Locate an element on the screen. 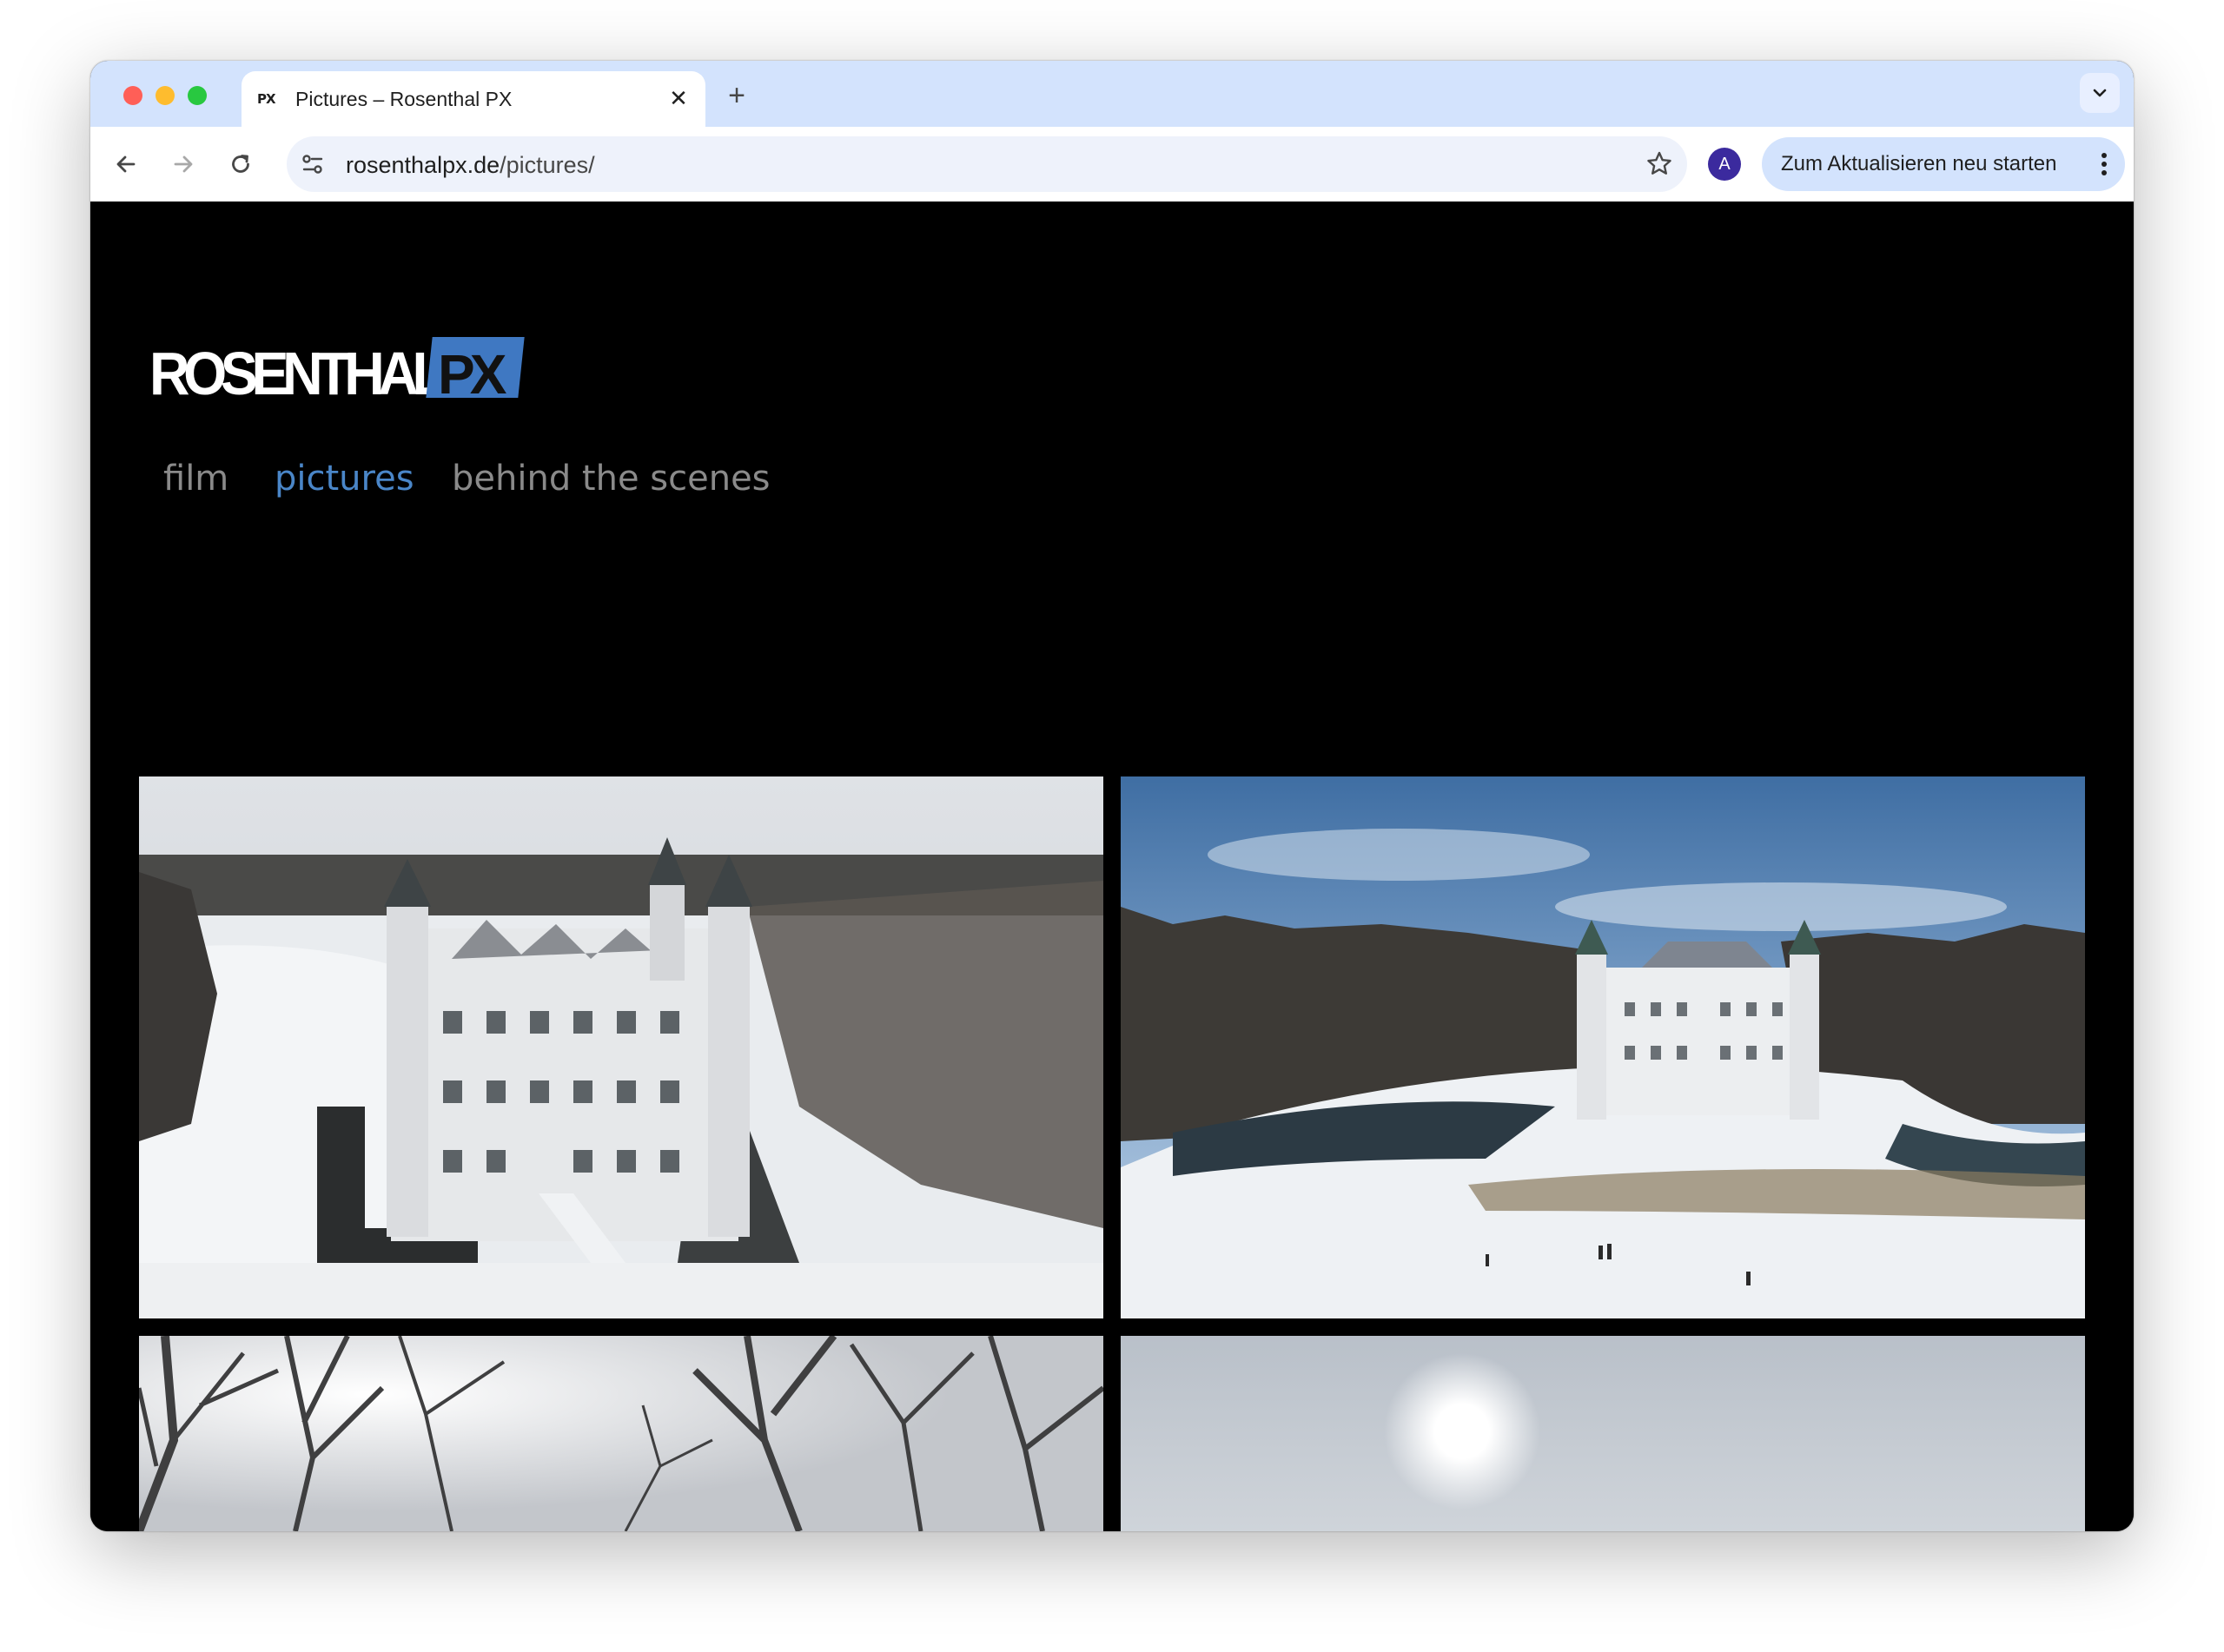  reload-button is located at coordinates (241, 164).